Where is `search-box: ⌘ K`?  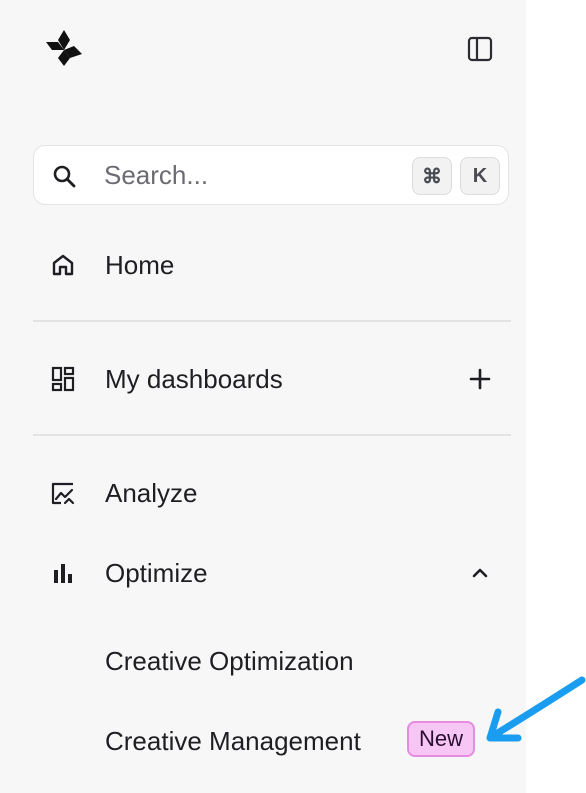
search-box: ⌘ K is located at coordinates (271, 175).